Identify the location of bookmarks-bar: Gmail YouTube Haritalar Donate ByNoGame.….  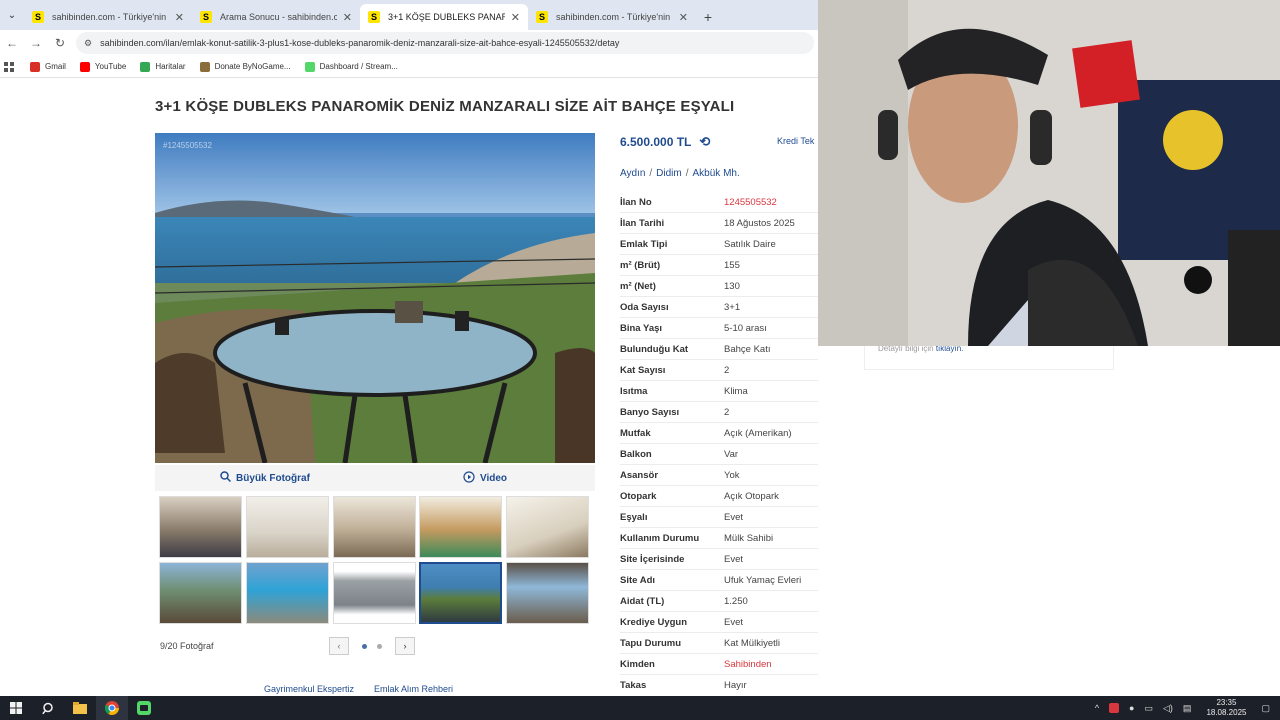
(409, 67).